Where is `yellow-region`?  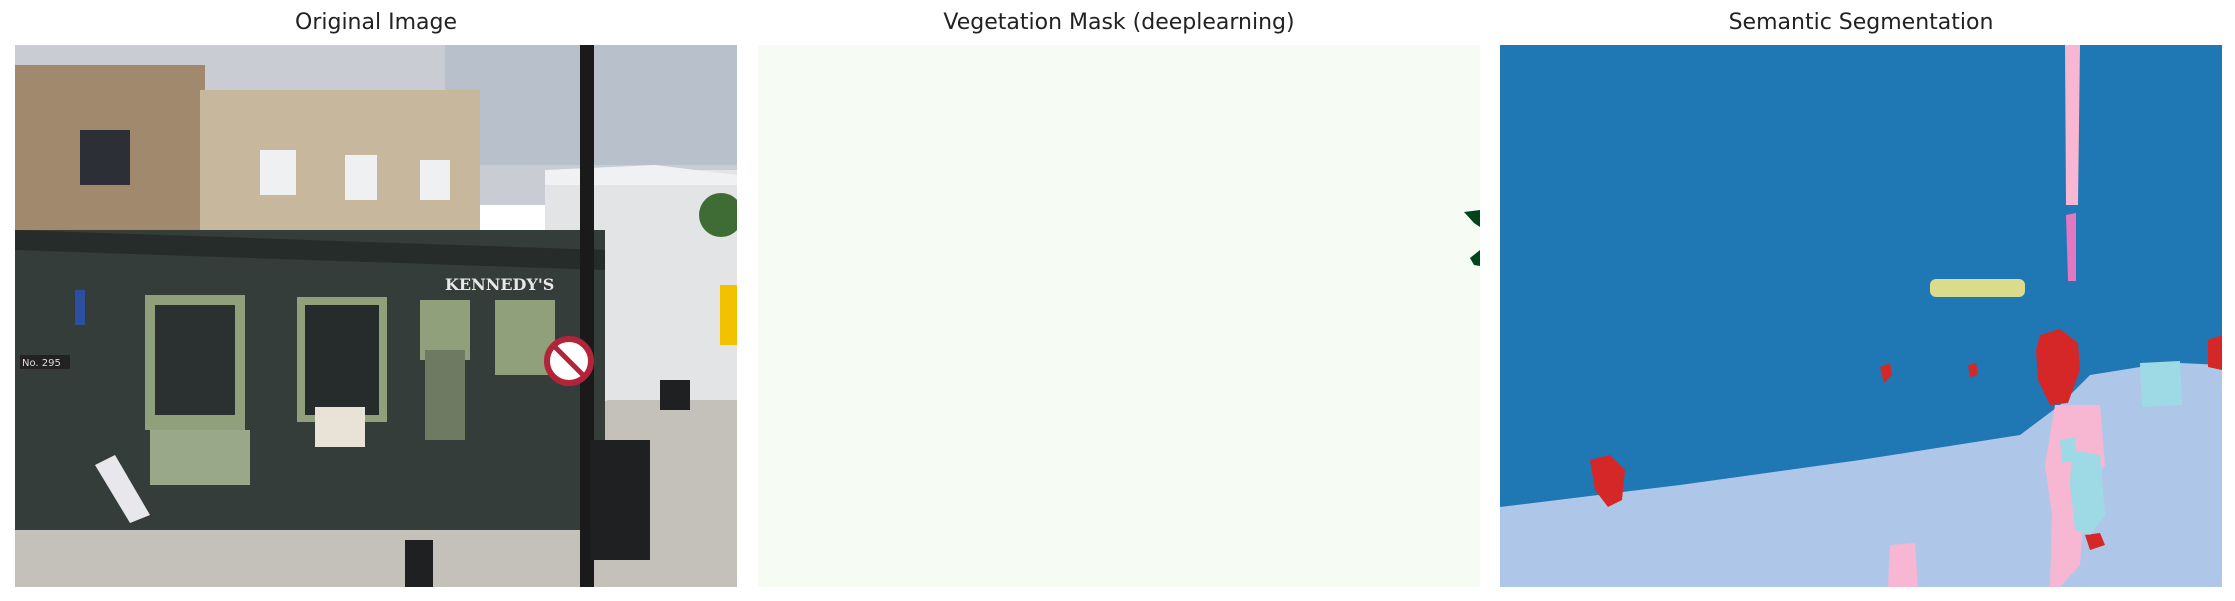 yellow-region is located at coordinates (1977, 288).